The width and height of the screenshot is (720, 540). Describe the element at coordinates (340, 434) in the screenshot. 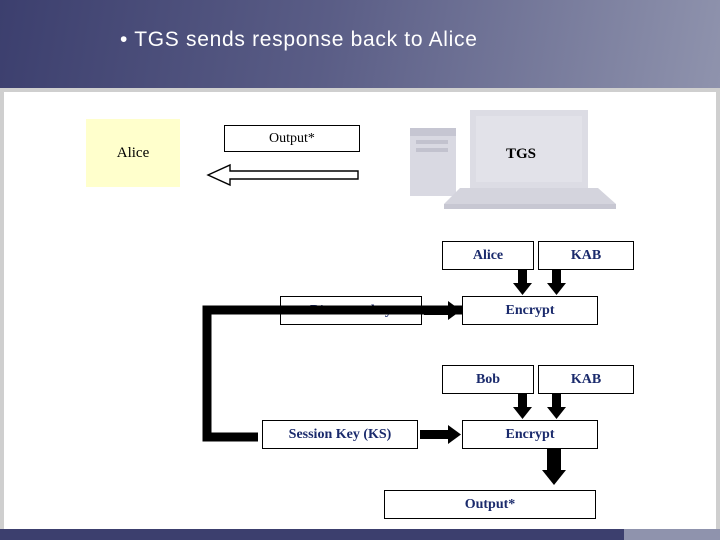

I see `session-key-box: Session Key (KS)` at that location.